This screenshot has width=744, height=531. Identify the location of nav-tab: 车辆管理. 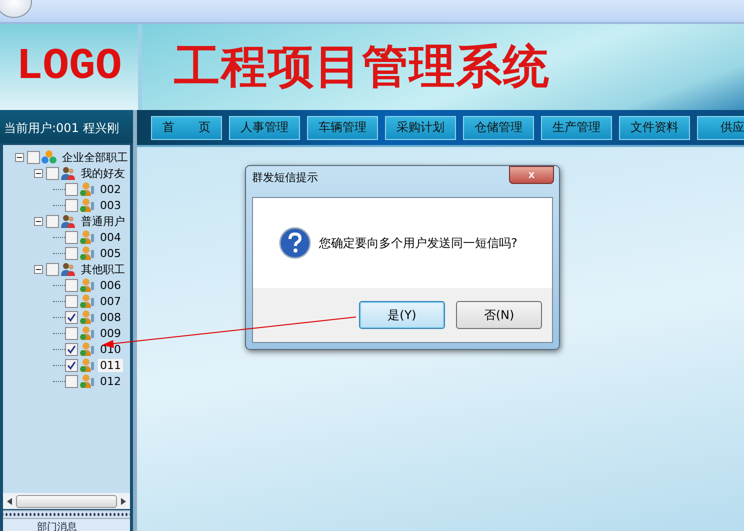
(342, 128).